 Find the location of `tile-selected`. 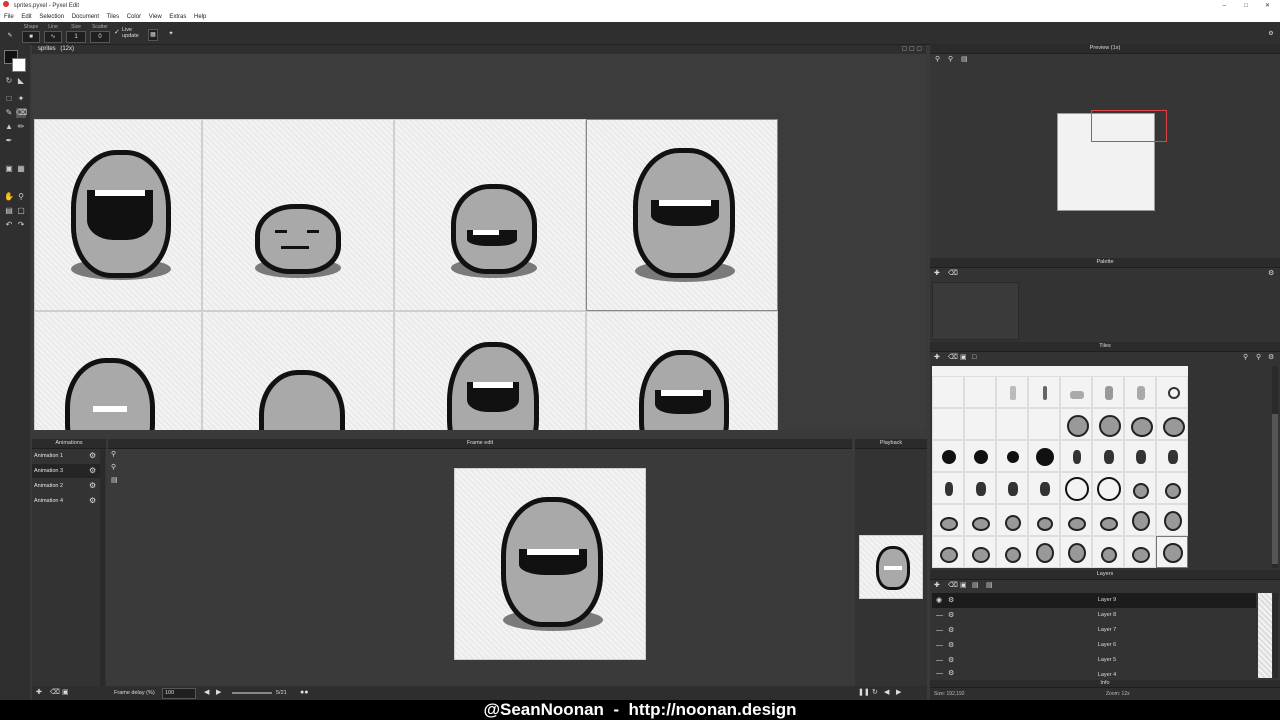

tile-selected is located at coordinates (1172, 552).